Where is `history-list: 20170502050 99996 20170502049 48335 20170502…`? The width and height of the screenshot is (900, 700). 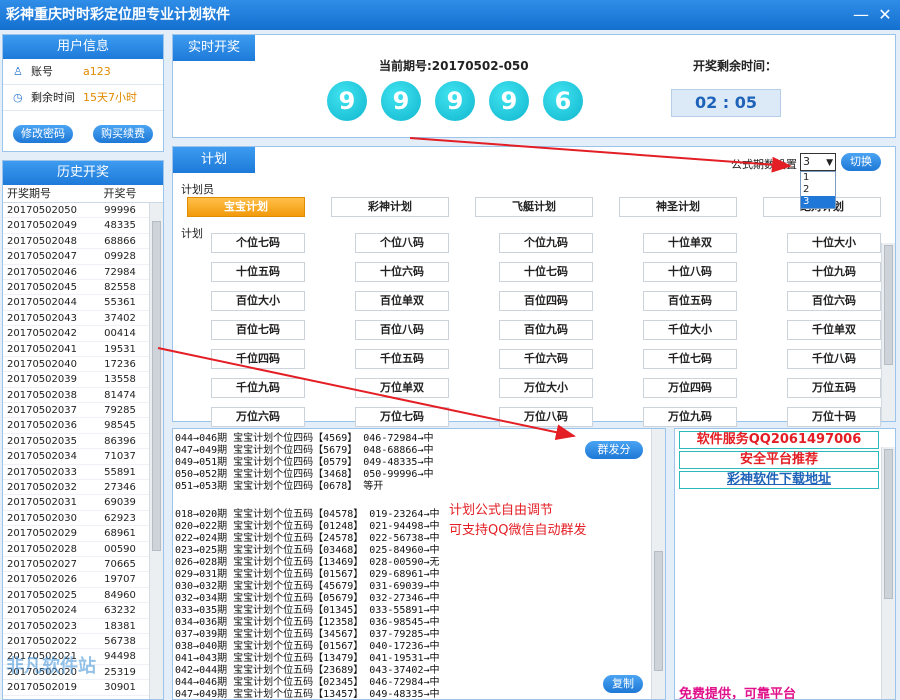 history-list: 20170502050 99996 20170502049 48335 20170502… is located at coordinates (83, 451).